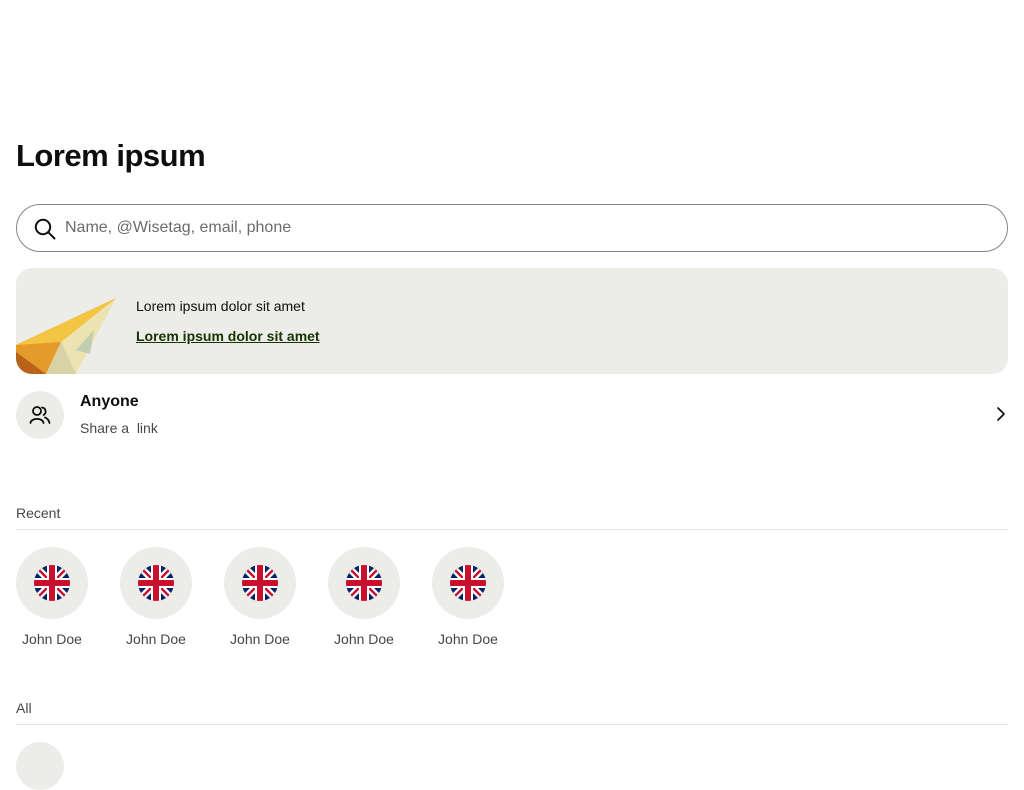  What do you see at coordinates (45, 229) in the screenshot?
I see `search-icon` at bounding box center [45, 229].